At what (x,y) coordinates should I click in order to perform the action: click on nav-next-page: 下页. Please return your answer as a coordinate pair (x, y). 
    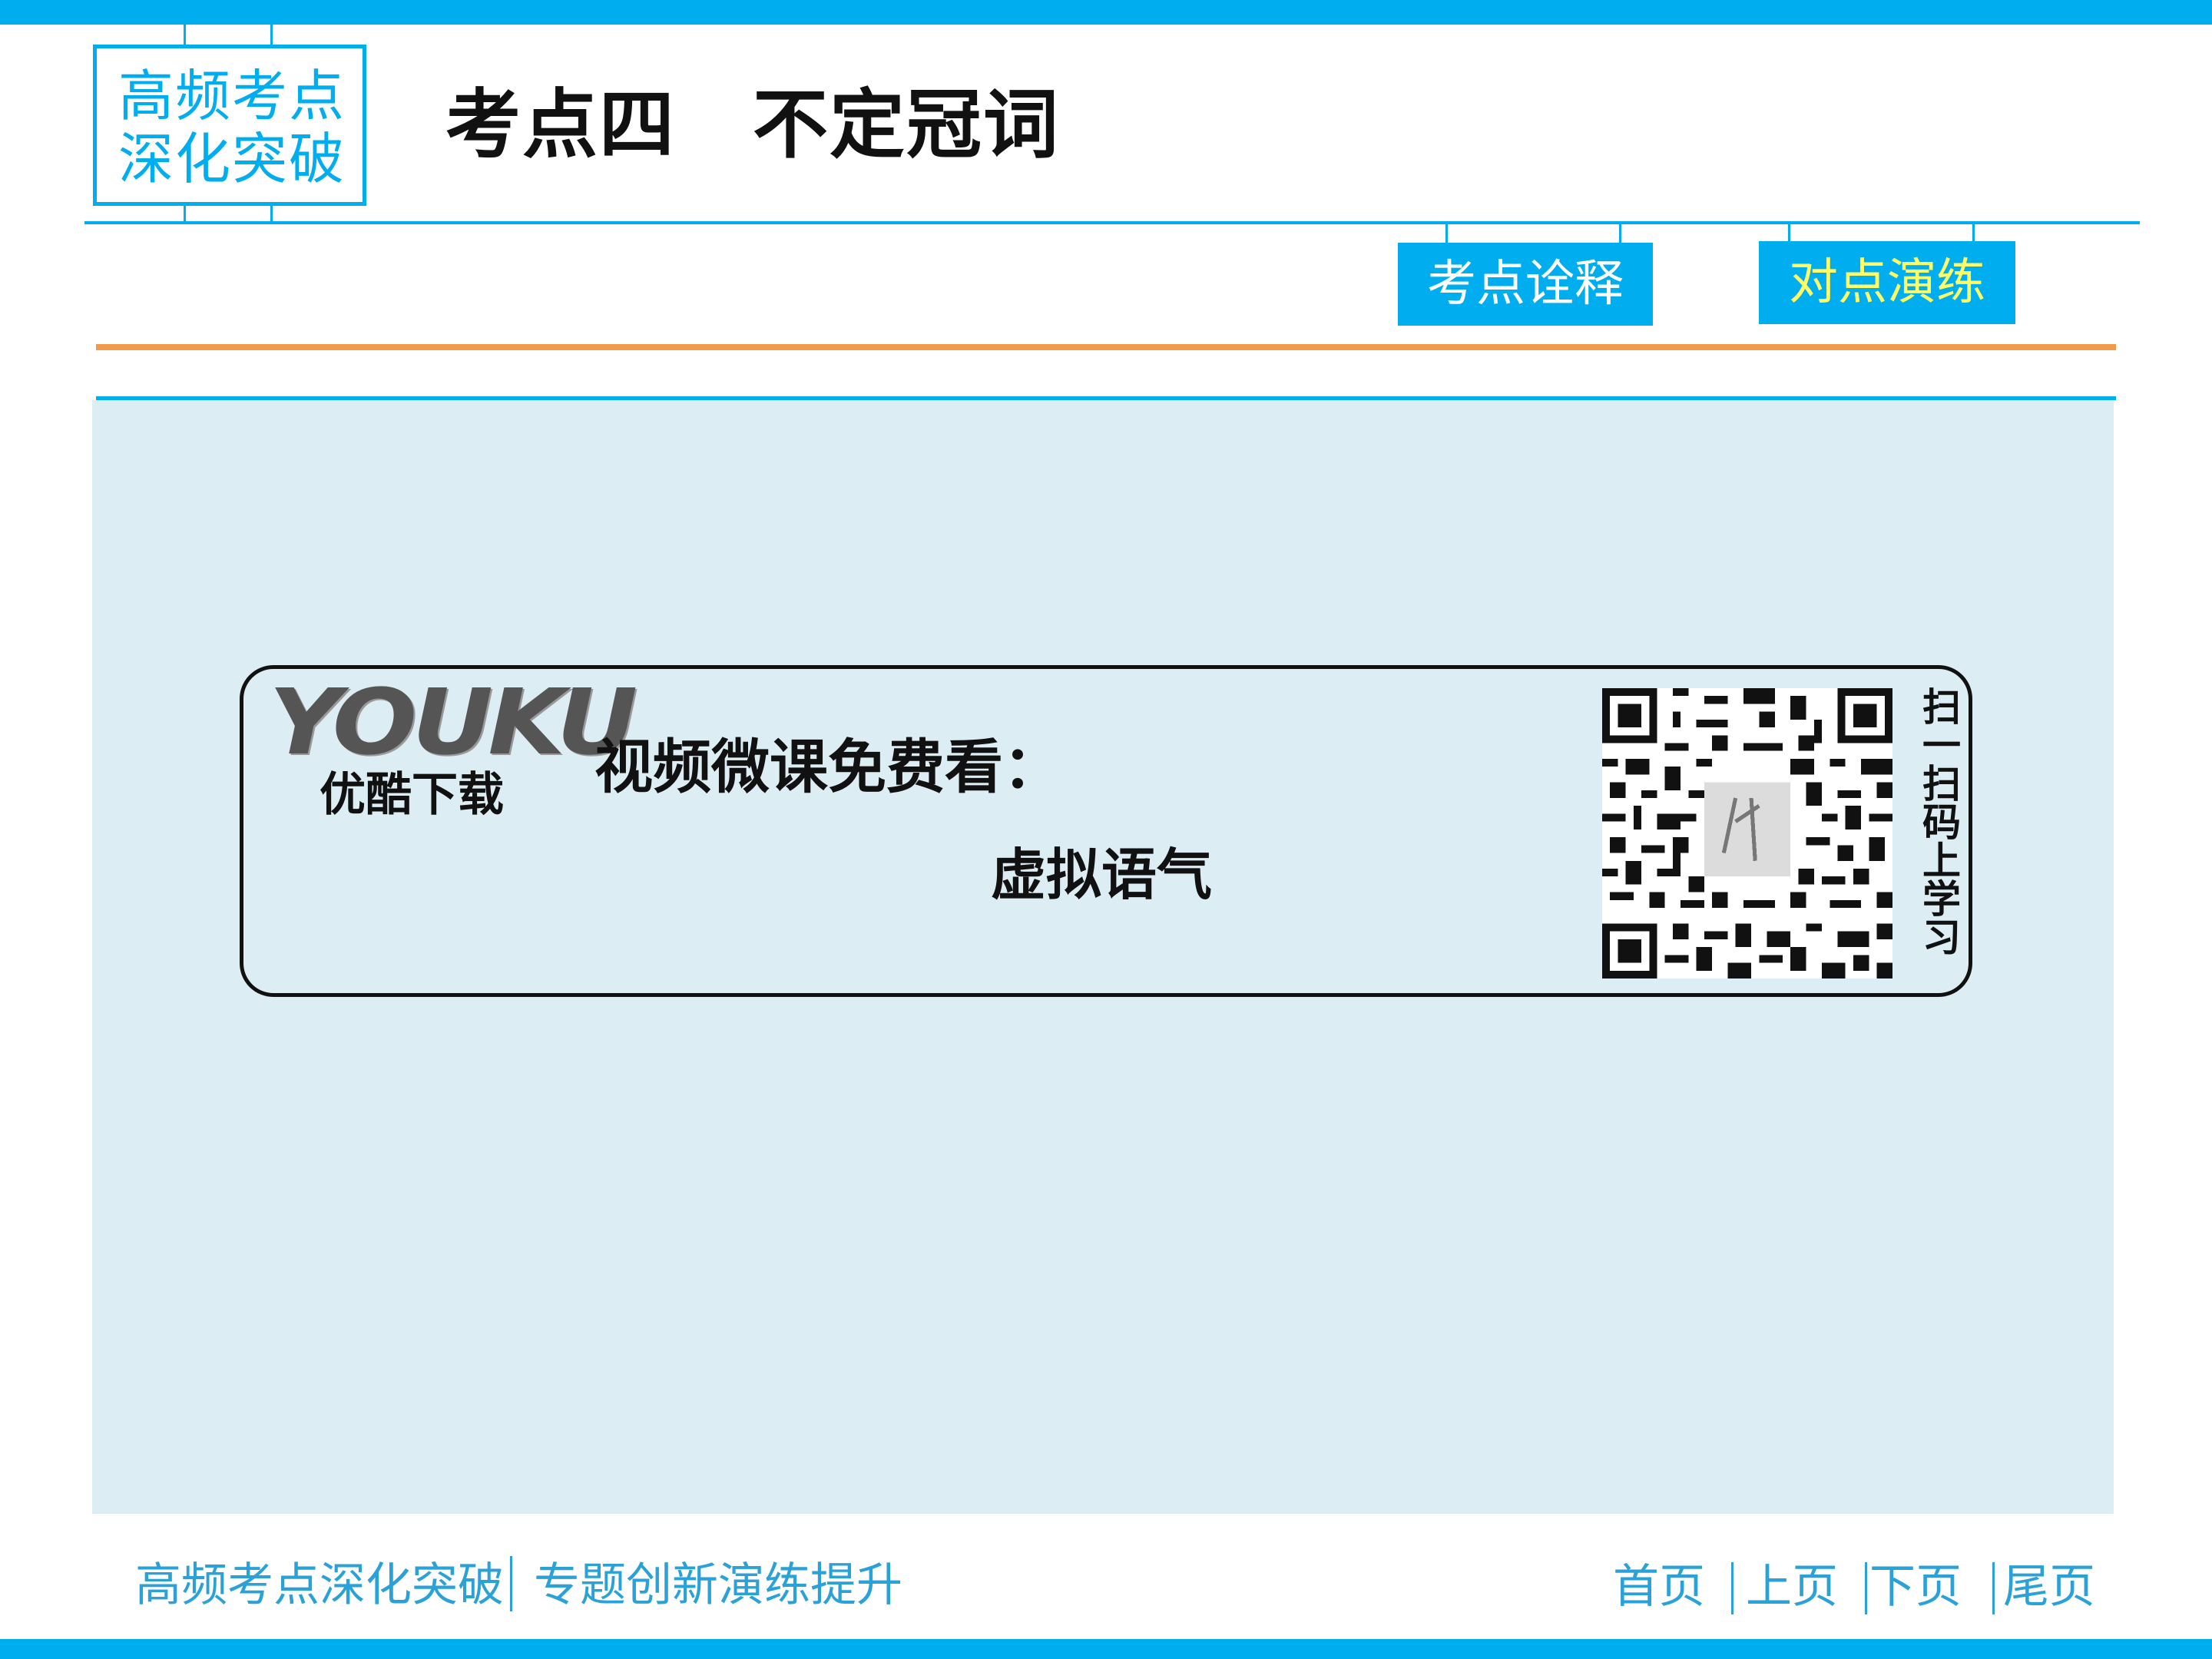
    Looking at the image, I should click on (1916, 1587).